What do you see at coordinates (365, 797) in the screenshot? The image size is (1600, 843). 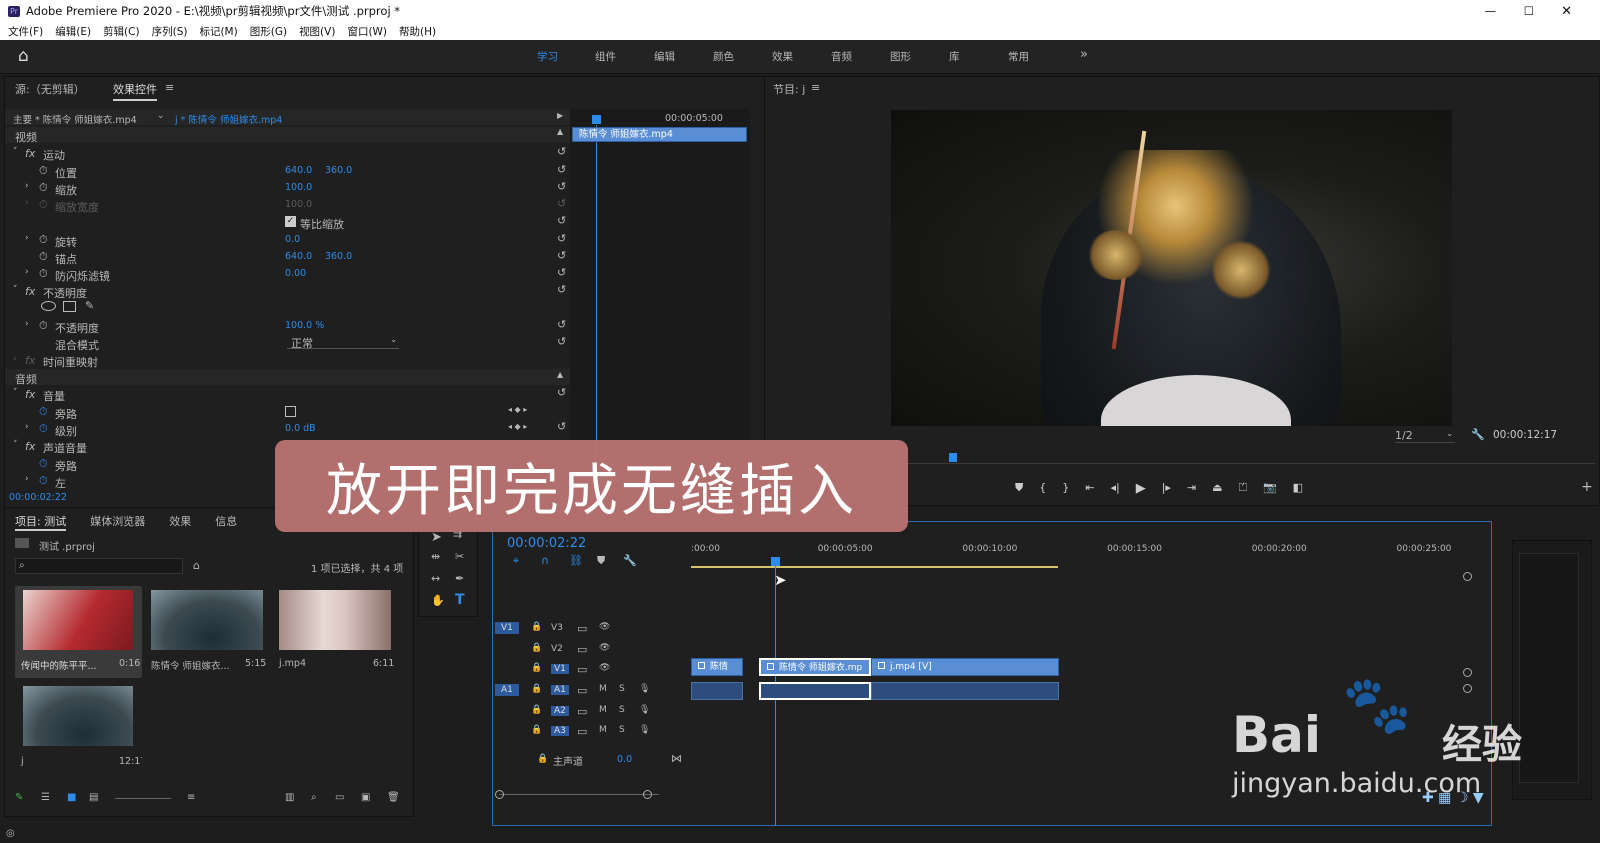 I see `new-item-icon: ▣` at bounding box center [365, 797].